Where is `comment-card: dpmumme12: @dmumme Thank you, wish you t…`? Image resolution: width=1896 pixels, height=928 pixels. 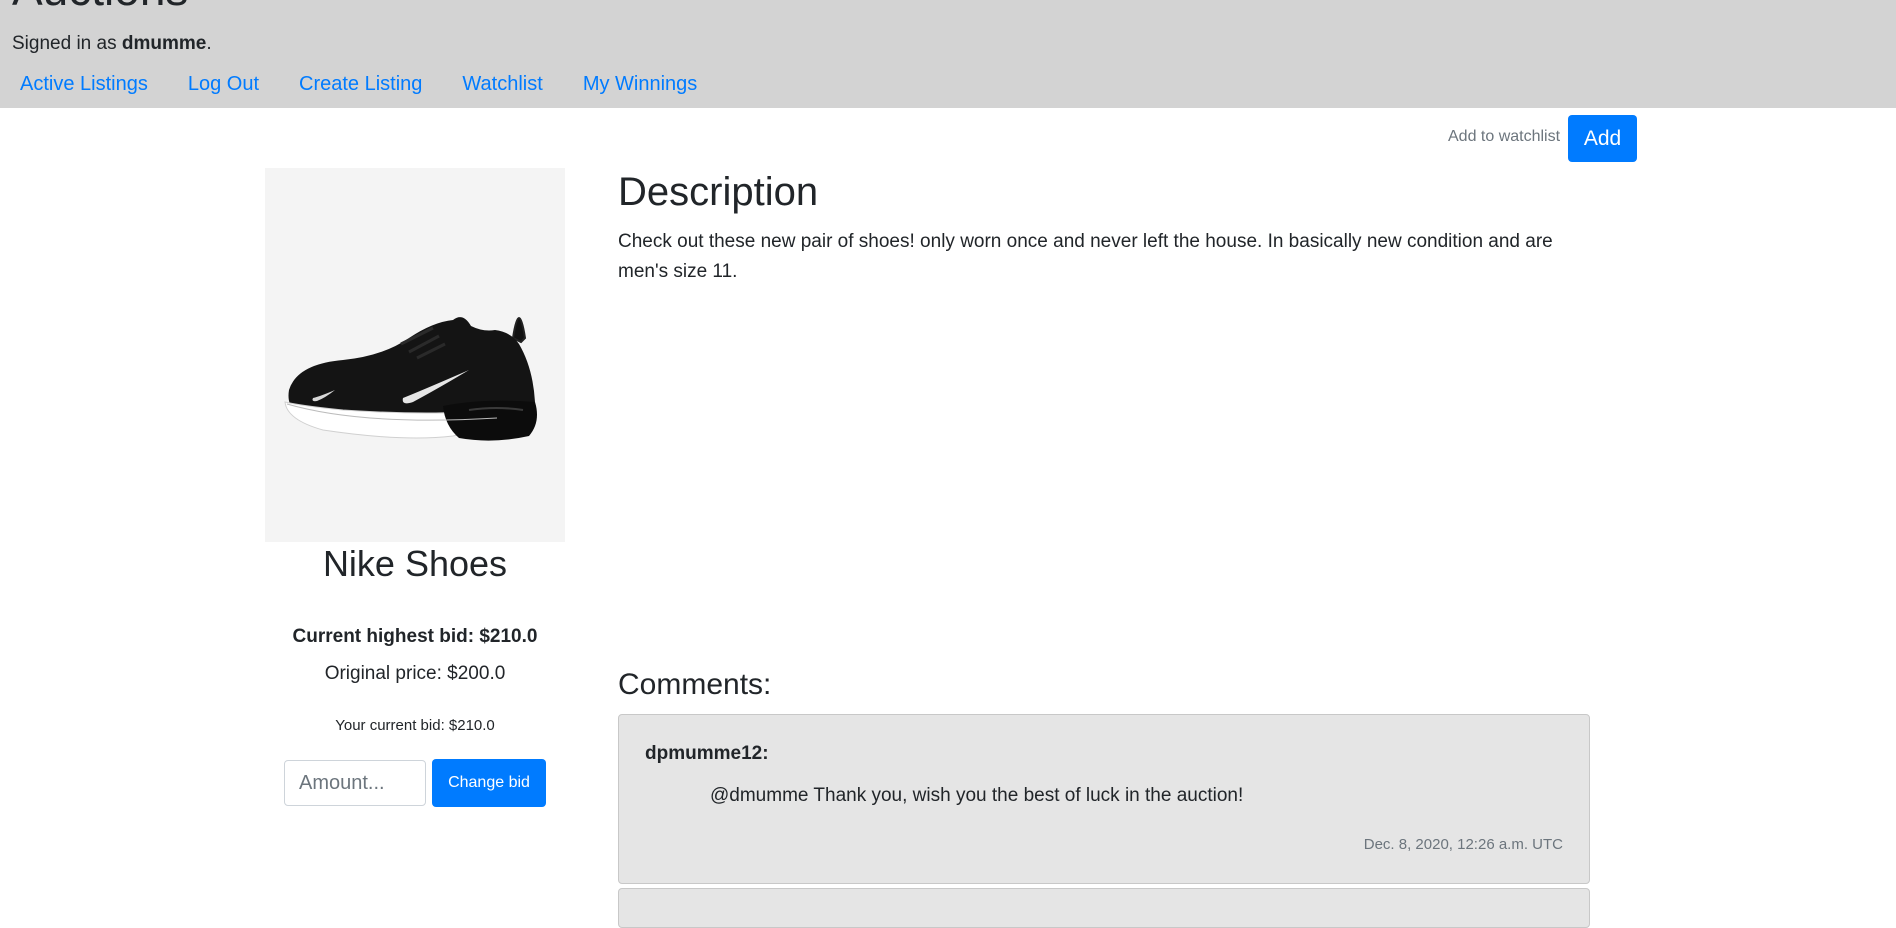 comment-card: dpmumme12: @dmumme Thank you, wish you t… is located at coordinates (1104, 799).